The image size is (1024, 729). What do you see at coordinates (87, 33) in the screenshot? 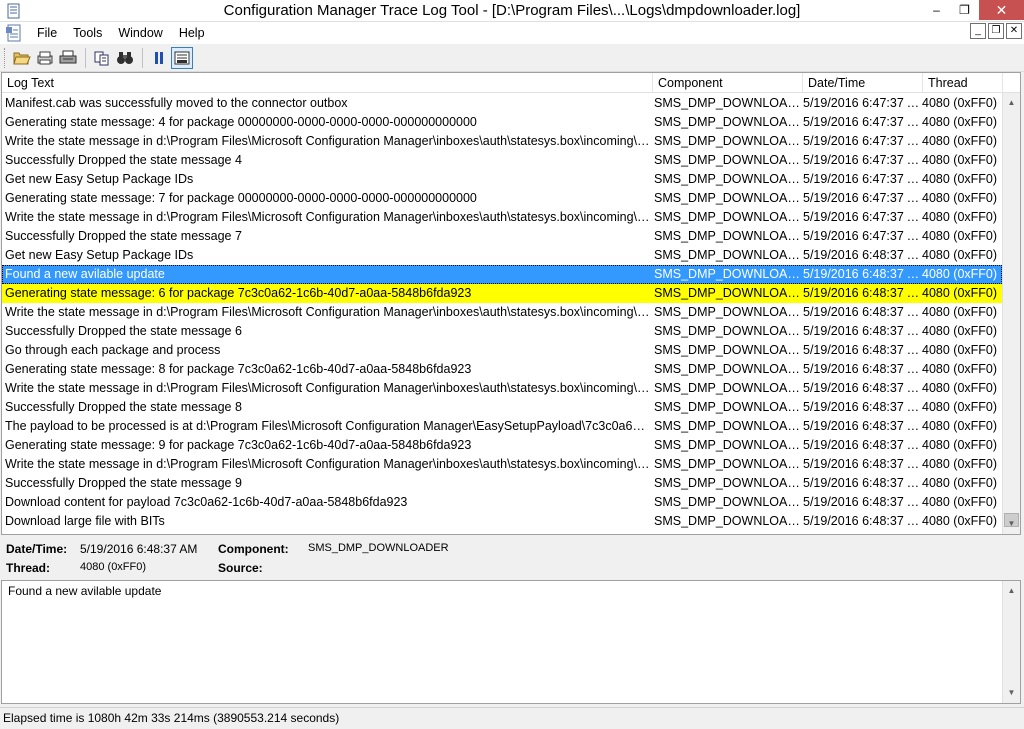
I see `menu-tools: Tools` at bounding box center [87, 33].